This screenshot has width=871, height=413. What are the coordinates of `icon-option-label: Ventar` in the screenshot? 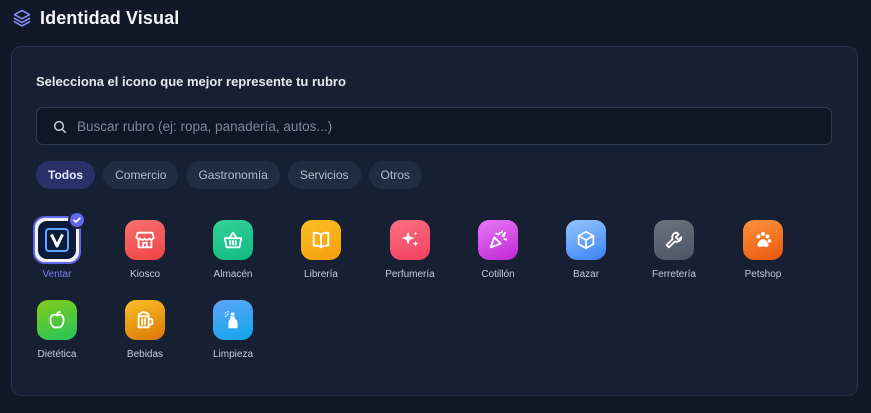 It's located at (57, 274).